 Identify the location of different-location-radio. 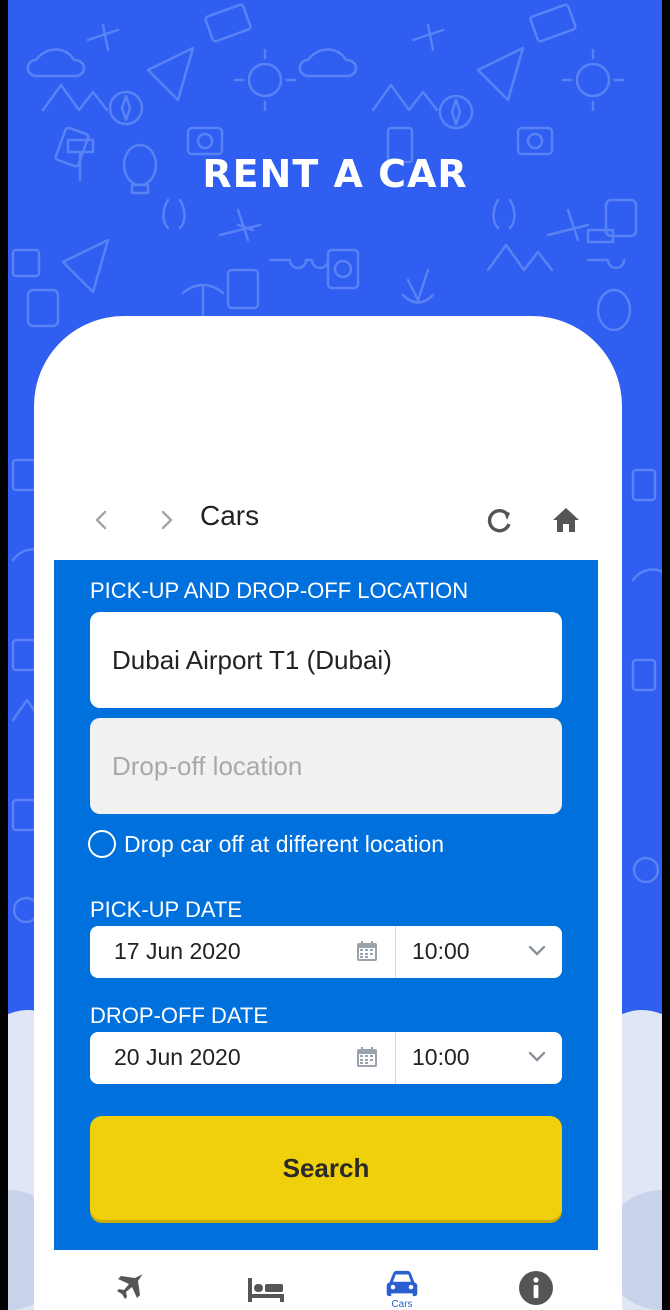
(102, 844).